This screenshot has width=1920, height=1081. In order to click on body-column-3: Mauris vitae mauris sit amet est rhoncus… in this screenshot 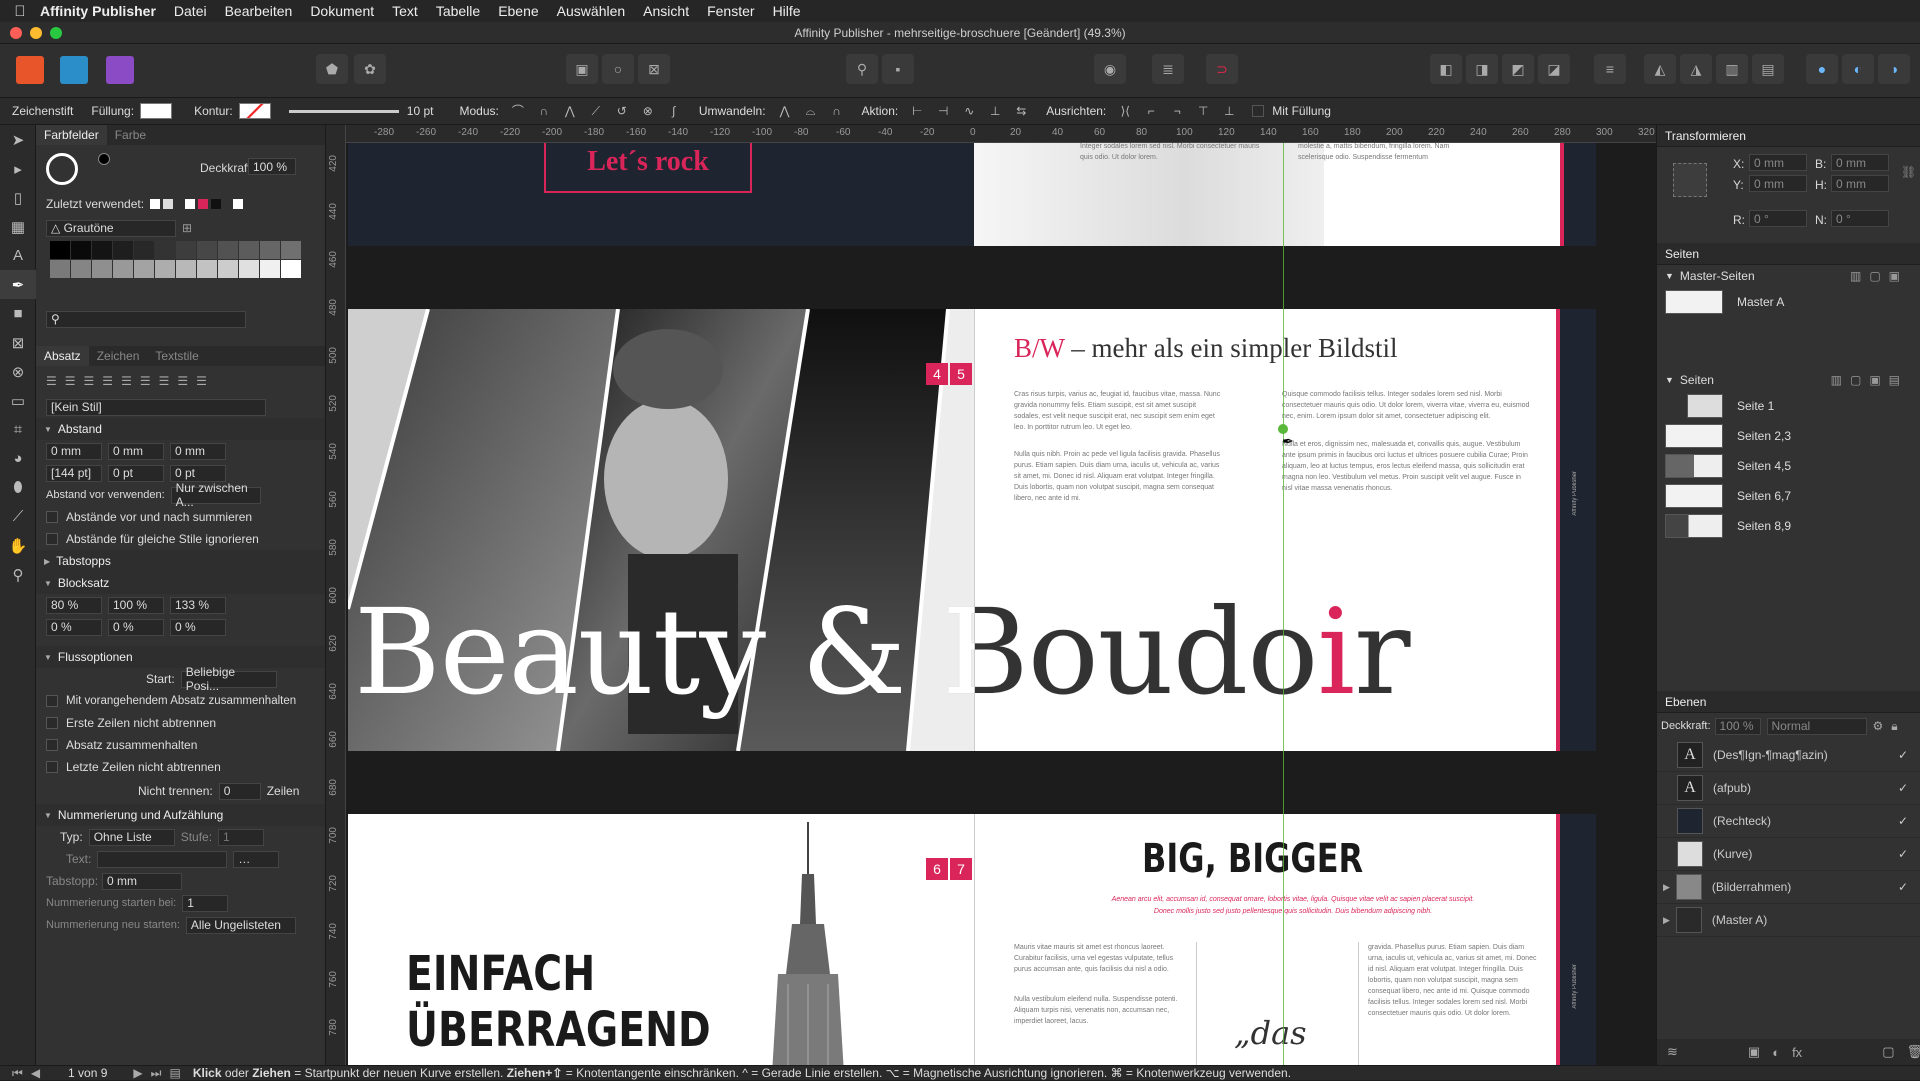, I will do `click(1099, 958)`.